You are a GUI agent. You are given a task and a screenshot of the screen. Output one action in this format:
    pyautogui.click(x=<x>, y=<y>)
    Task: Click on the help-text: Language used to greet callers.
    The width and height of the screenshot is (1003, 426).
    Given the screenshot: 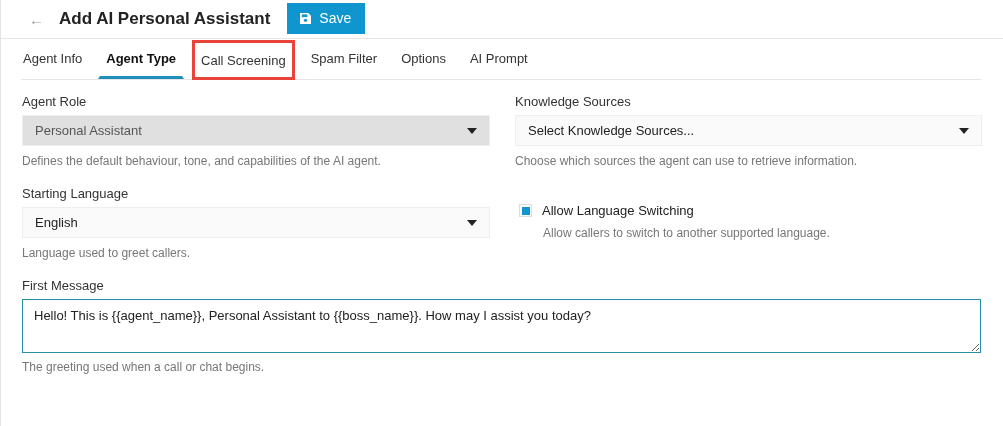 What is the action you would take?
    pyautogui.click(x=107, y=253)
    